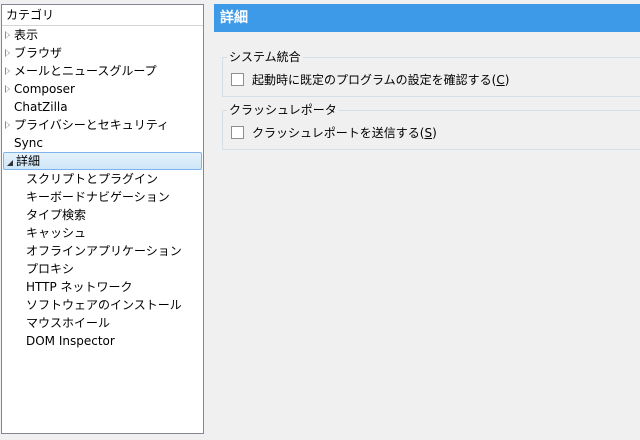 The image size is (640, 440). Describe the element at coordinates (265, 57) in the screenshot. I see `group-caption: システム統合` at that location.